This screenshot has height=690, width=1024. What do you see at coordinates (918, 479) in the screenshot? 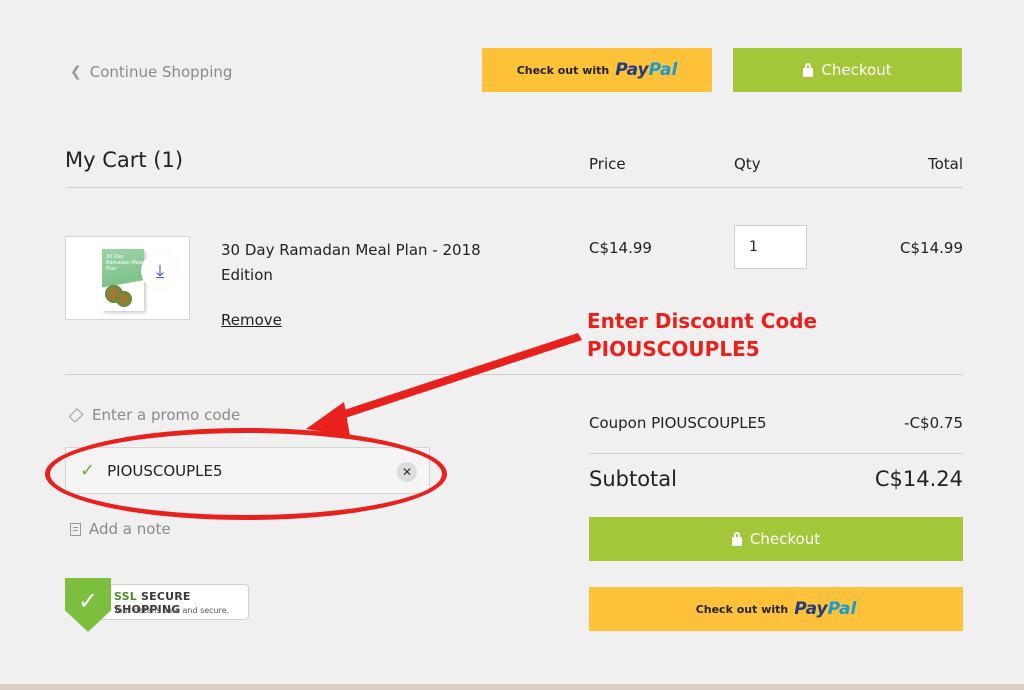
I see `subtotal-value: C$14.24` at bounding box center [918, 479].